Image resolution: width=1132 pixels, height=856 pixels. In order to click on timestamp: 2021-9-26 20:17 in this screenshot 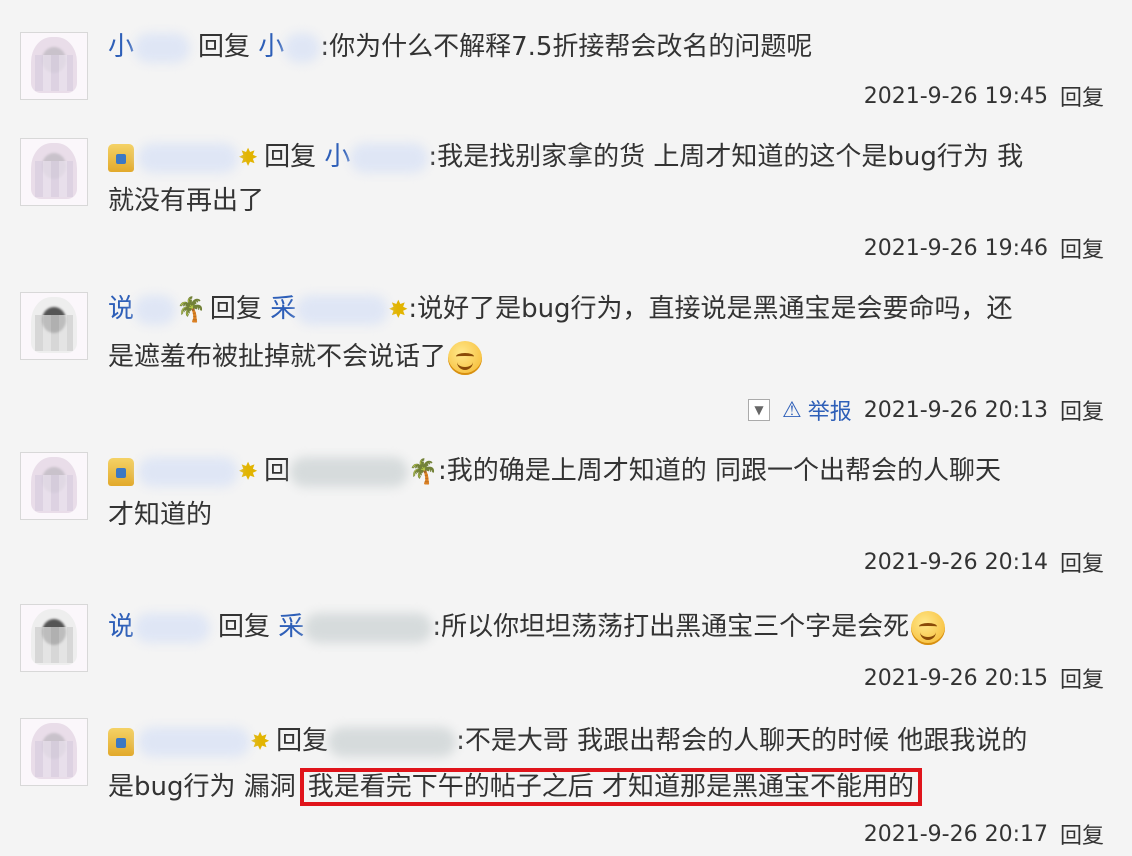, I will do `click(955, 834)`.